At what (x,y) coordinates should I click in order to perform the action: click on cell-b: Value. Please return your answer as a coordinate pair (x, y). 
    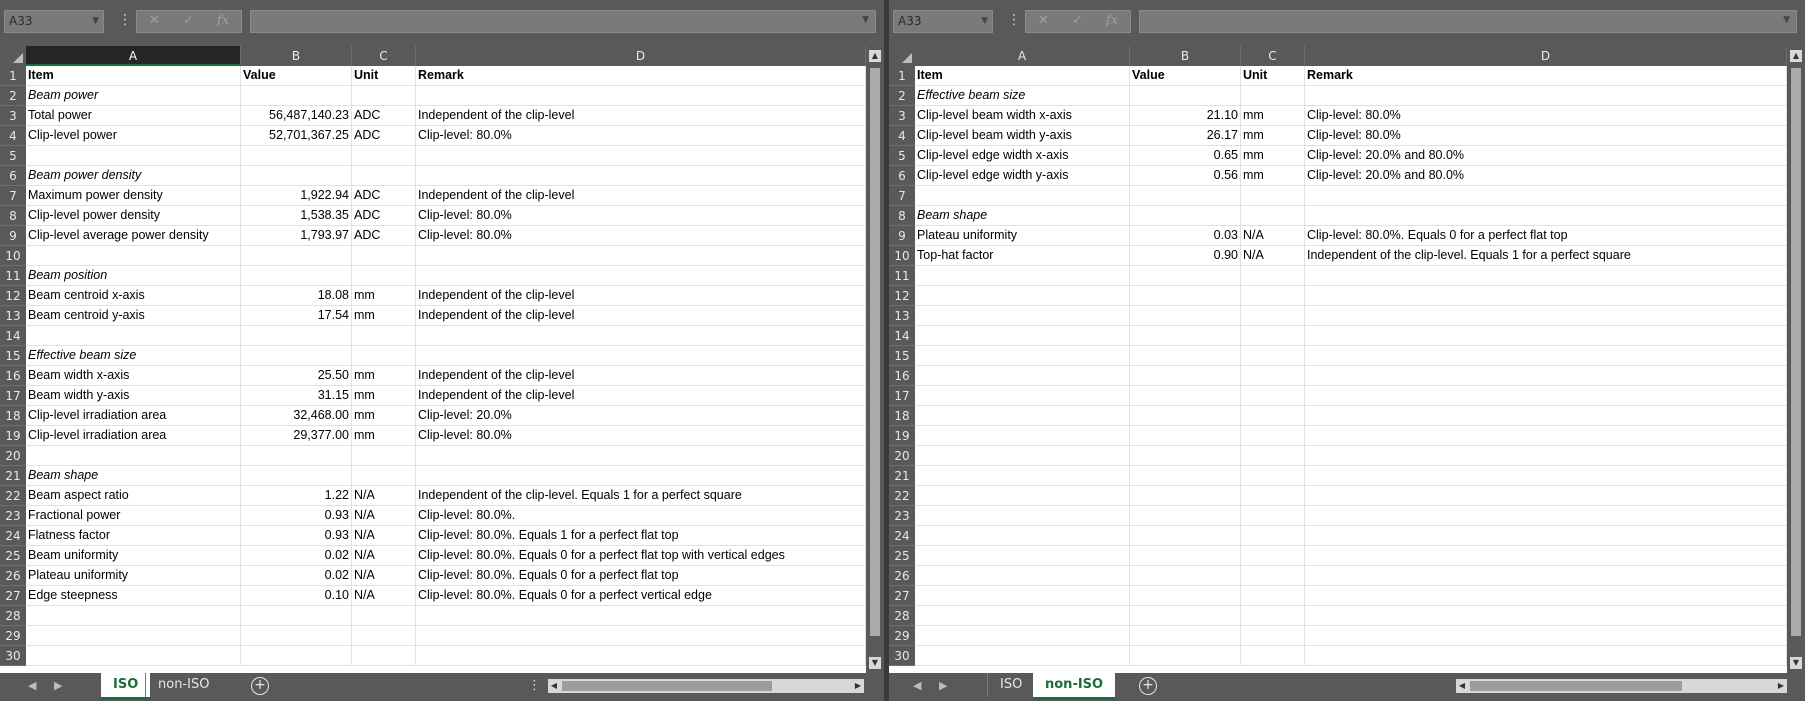
    Looking at the image, I should click on (1185, 76).